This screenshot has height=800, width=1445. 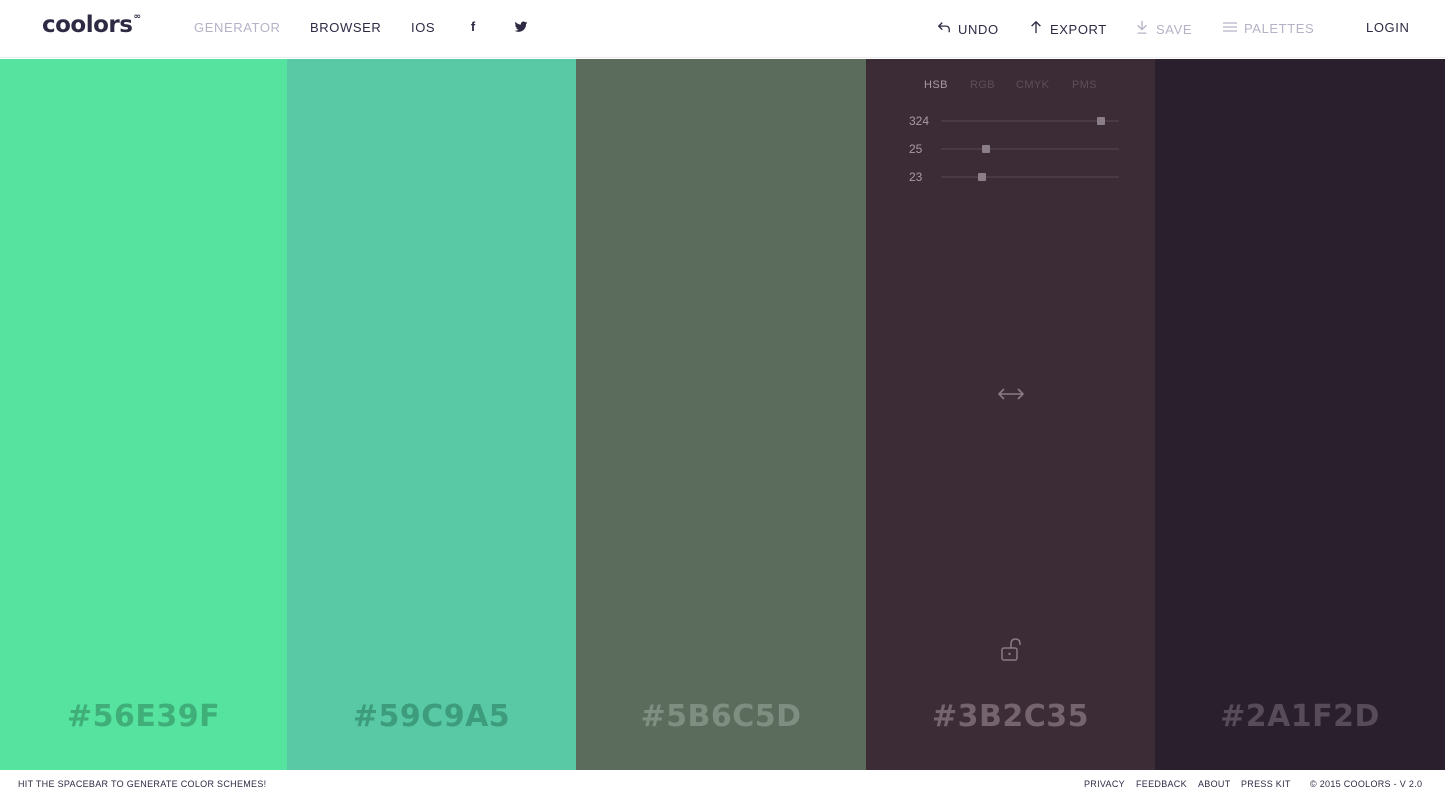 I want to click on mode-tab-hsb: HSB, so click(x=936, y=85).